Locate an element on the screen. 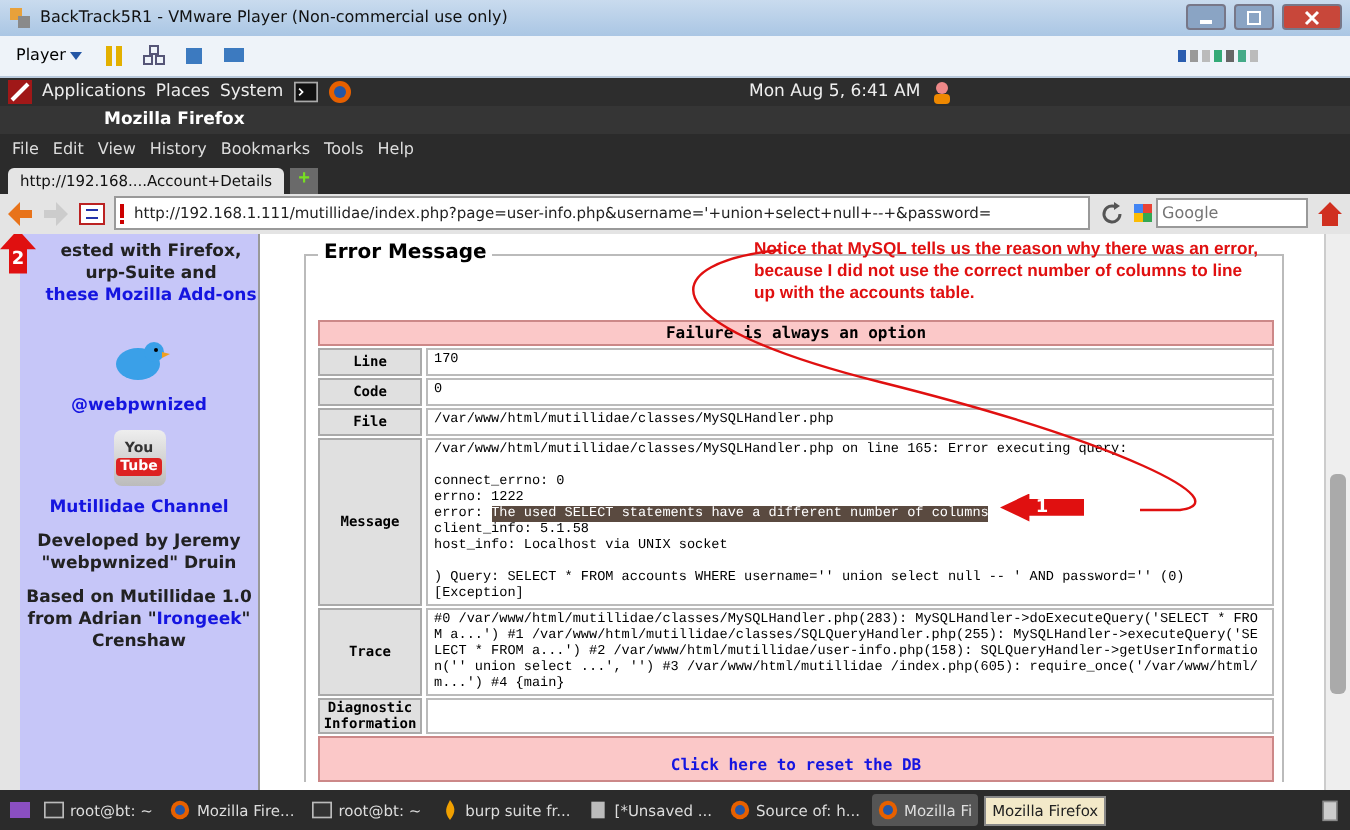  maximize-button is located at coordinates (1254, 17).